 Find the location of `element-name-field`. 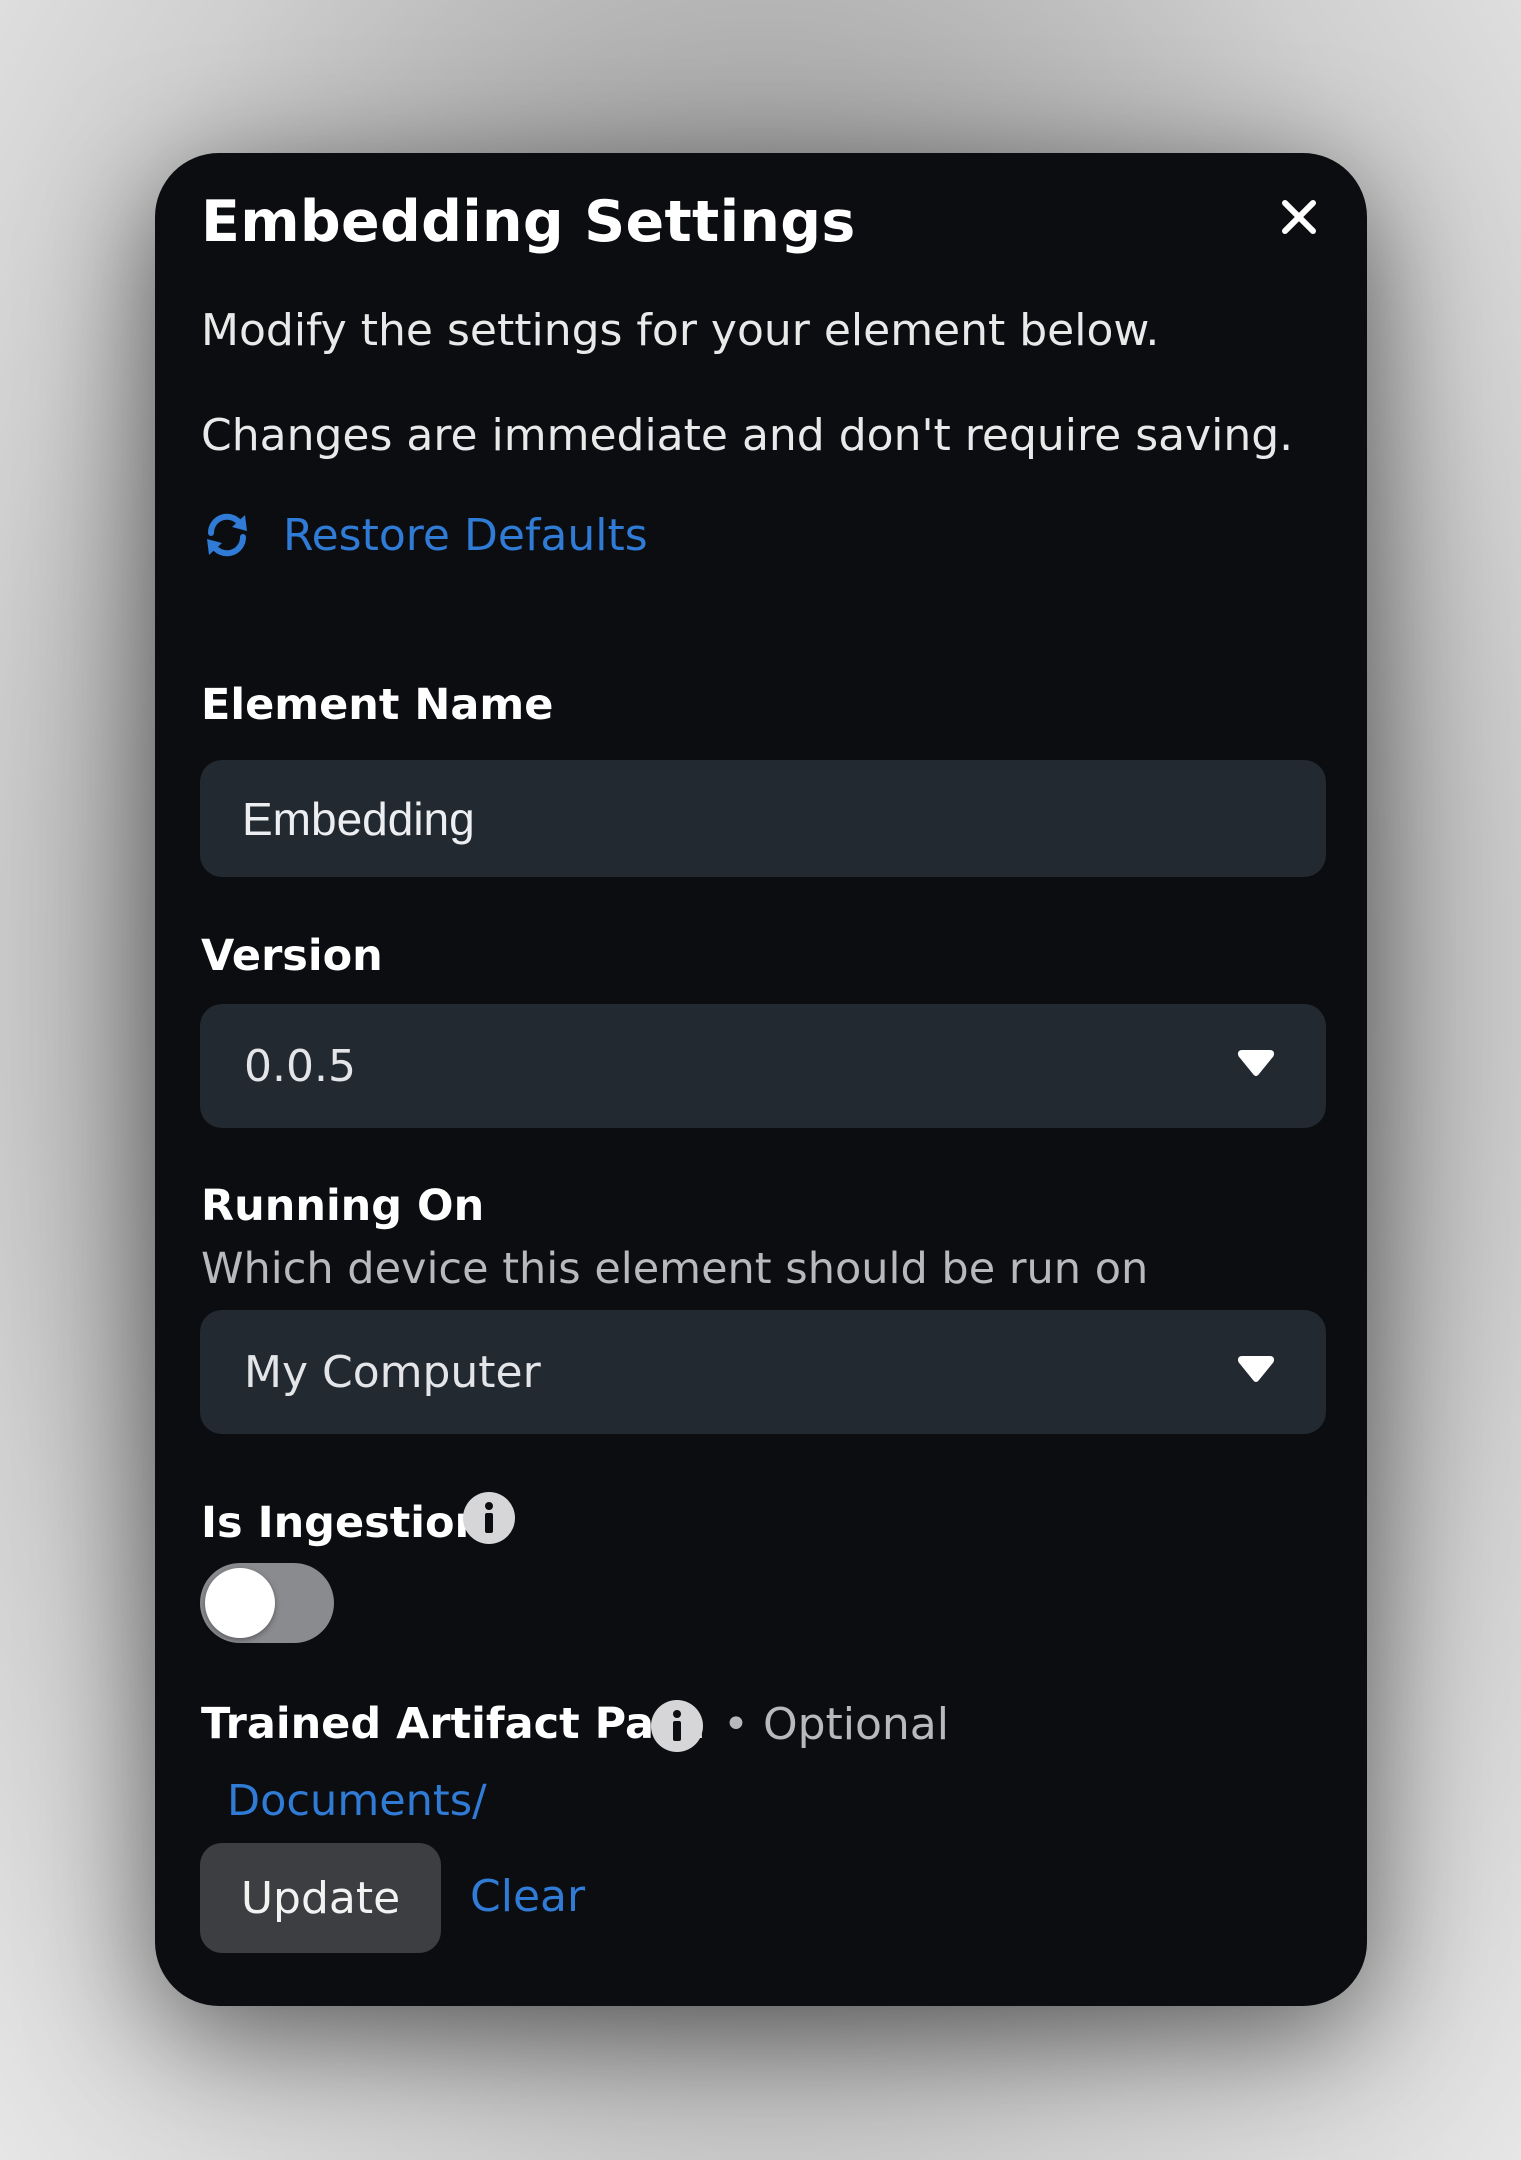

element-name-field is located at coordinates (763, 818).